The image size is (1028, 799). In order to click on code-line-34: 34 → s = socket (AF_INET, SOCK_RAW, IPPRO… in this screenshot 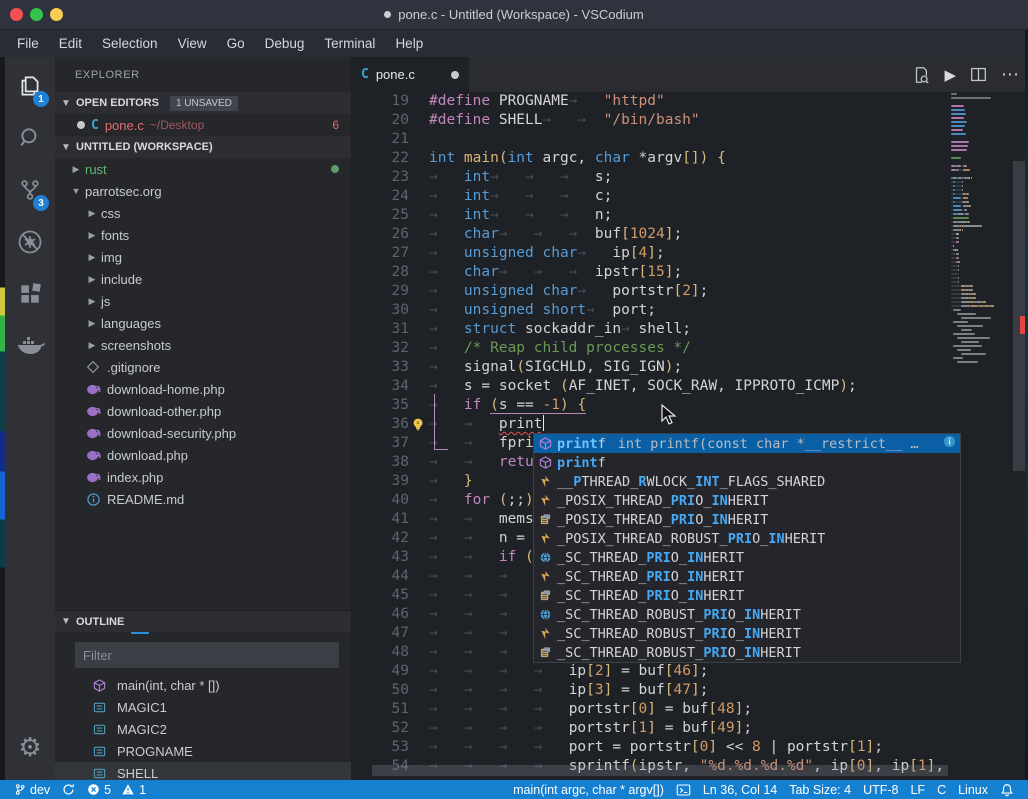, I will do `click(689, 386)`.